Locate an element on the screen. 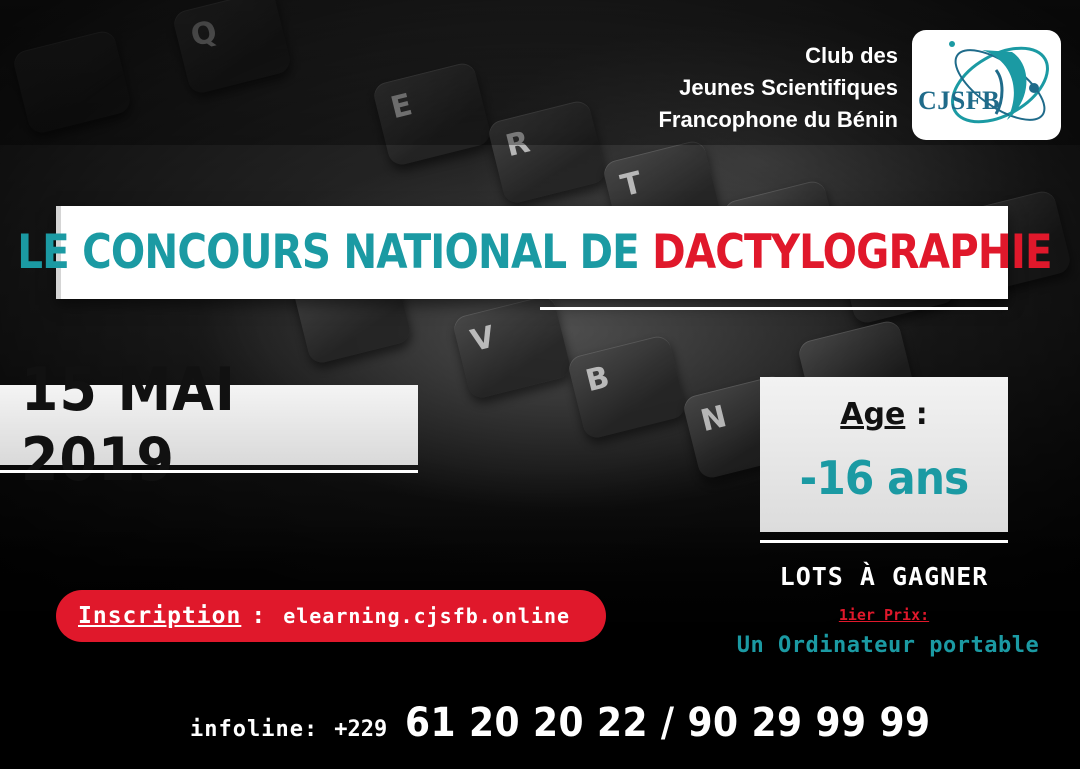 Image resolution: width=1080 pixels, height=769 pixels. age-label: Age : is located at coordinates (884, 414).